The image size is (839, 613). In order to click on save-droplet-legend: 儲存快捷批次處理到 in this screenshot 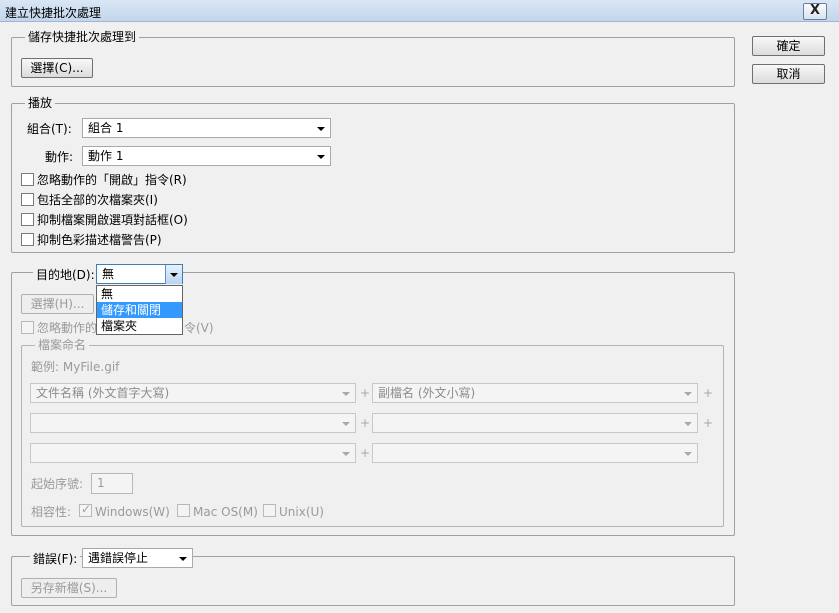, I will do `click(82, 37)`.